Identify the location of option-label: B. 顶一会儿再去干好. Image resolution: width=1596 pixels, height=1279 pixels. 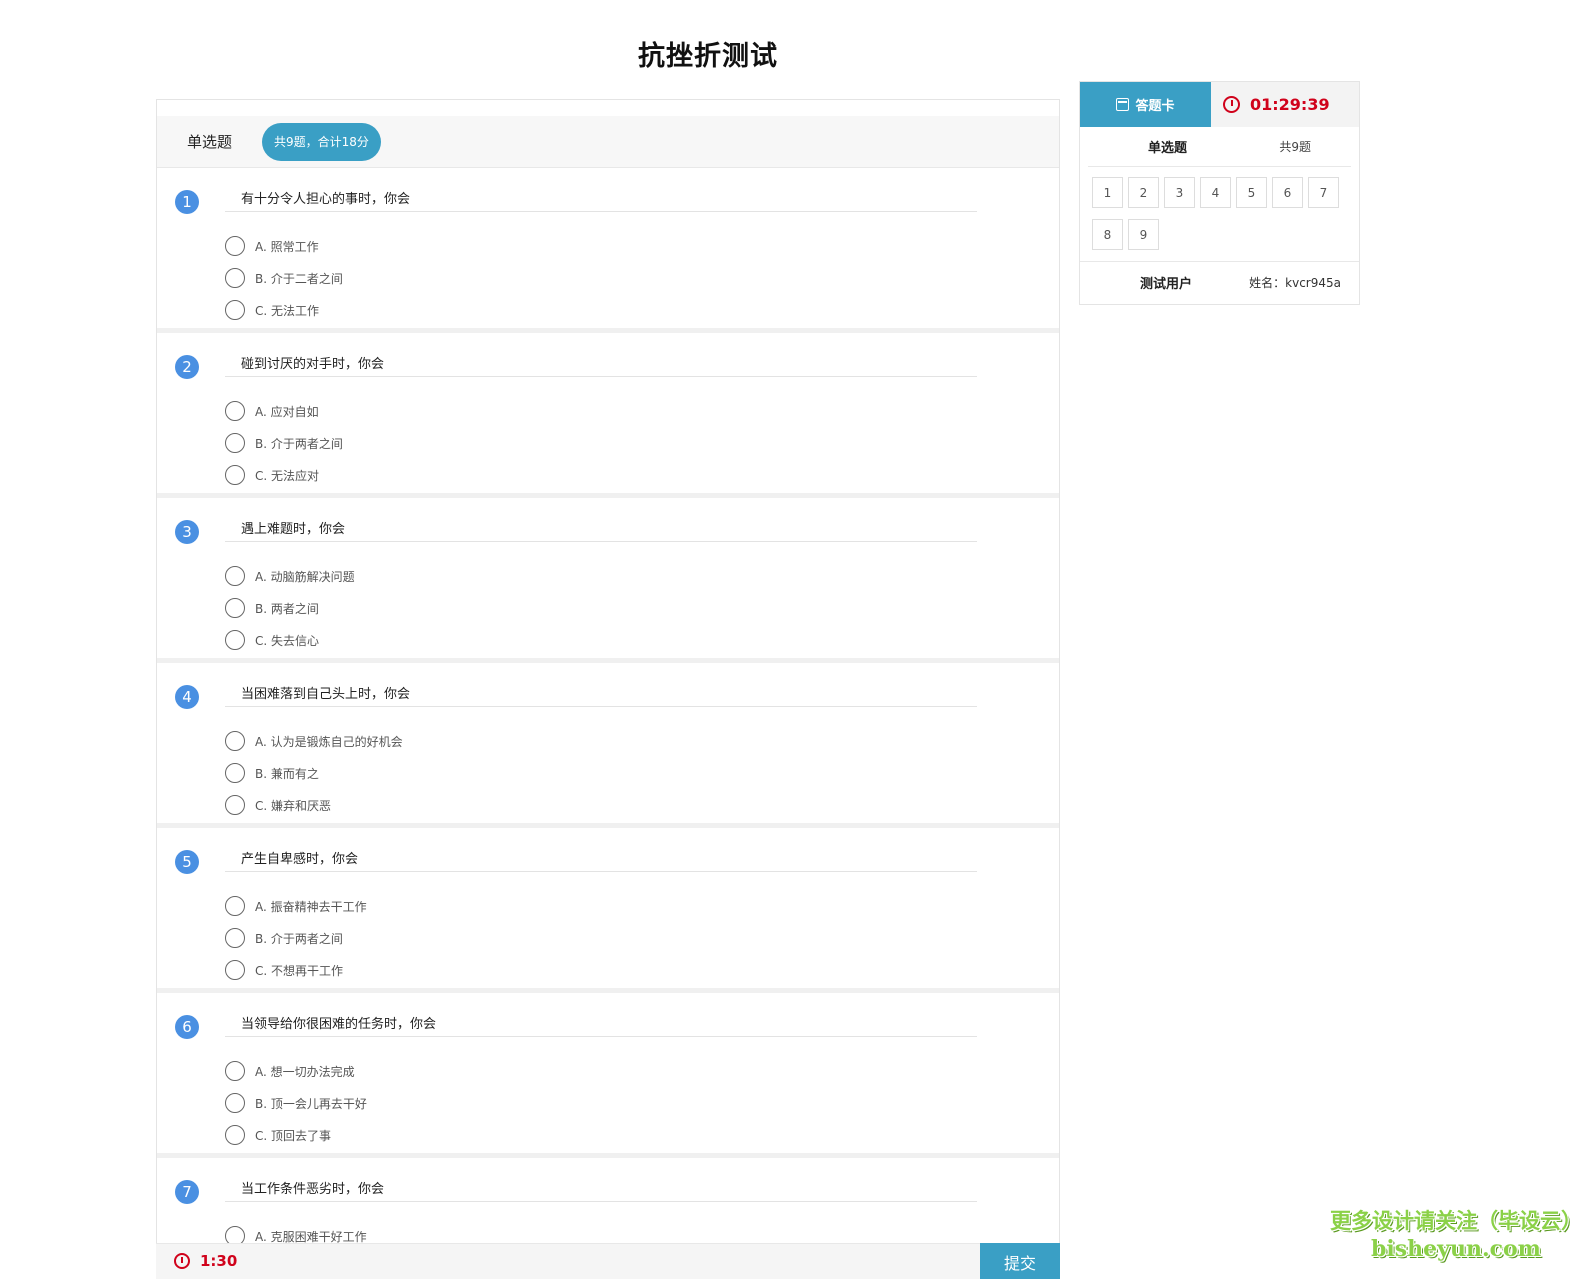
(311, 1103).